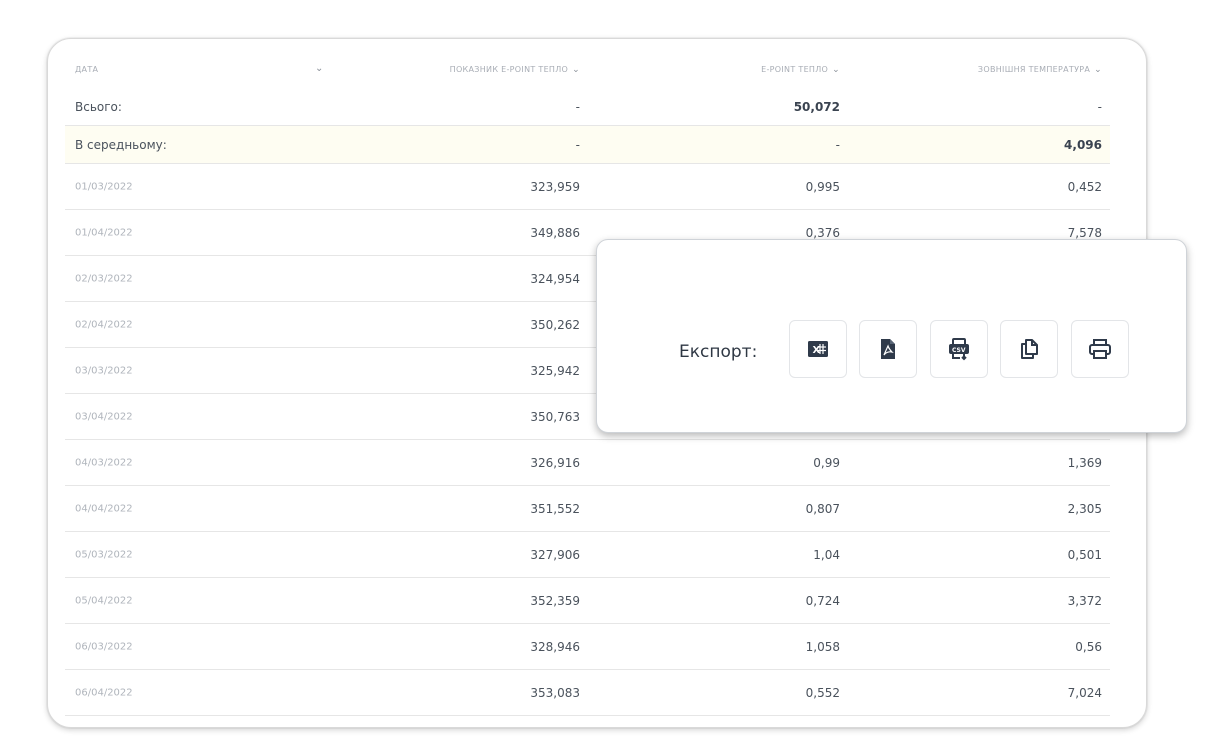  Describe the element at coordinates (822, 692) in the screenshot. I see `row-v2: 0,552` at that location.